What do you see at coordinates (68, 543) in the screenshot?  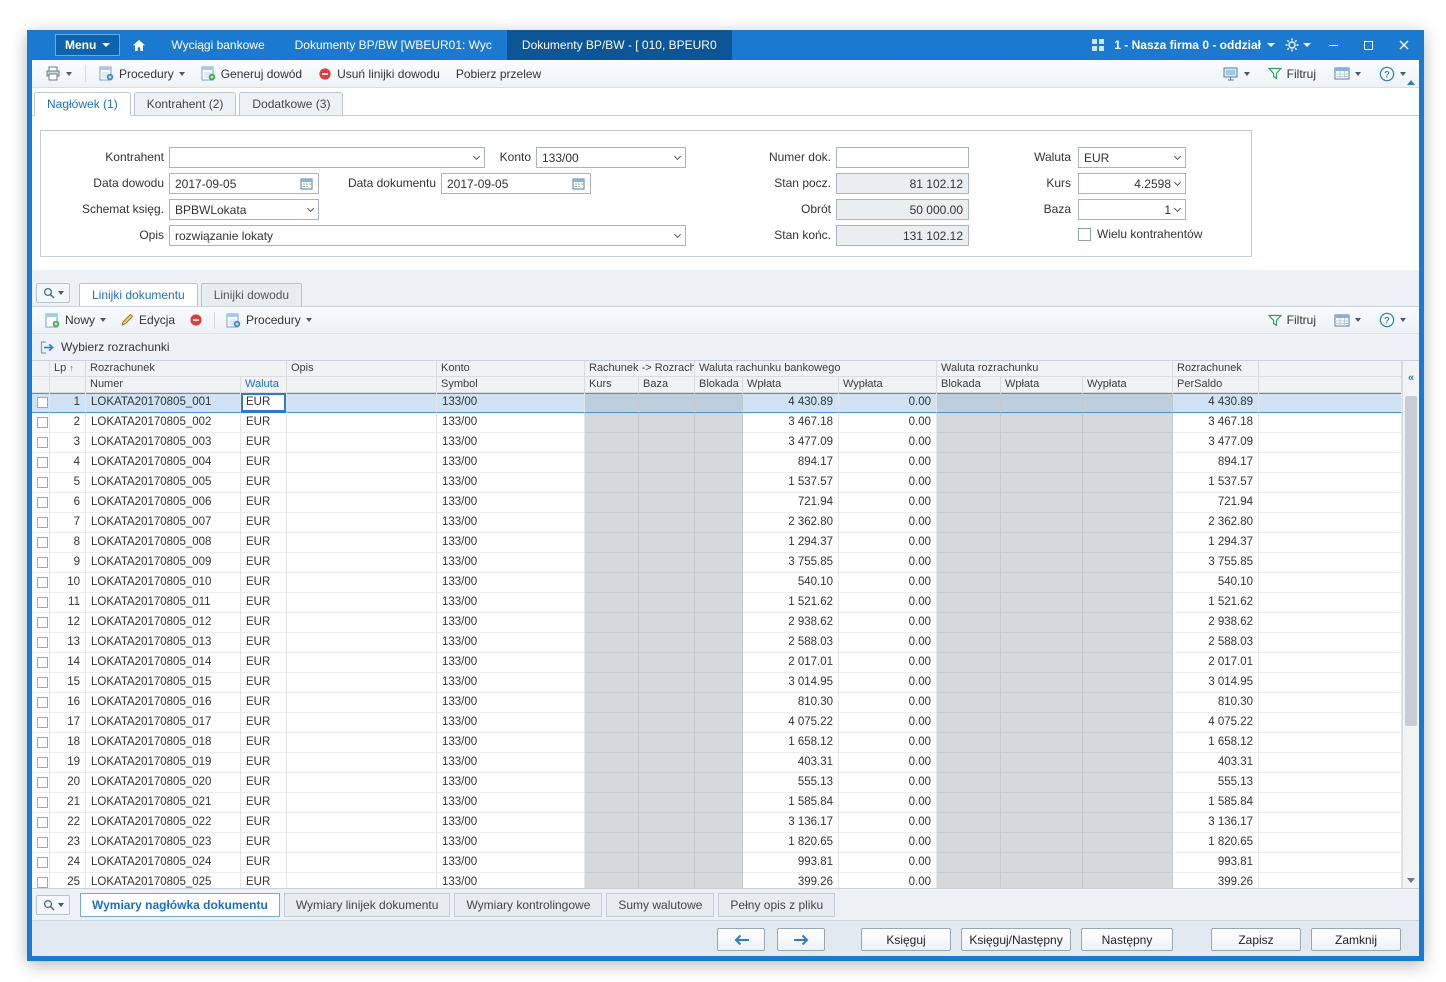 I see `cell-lp: 8` at bounding box center [68, 543].